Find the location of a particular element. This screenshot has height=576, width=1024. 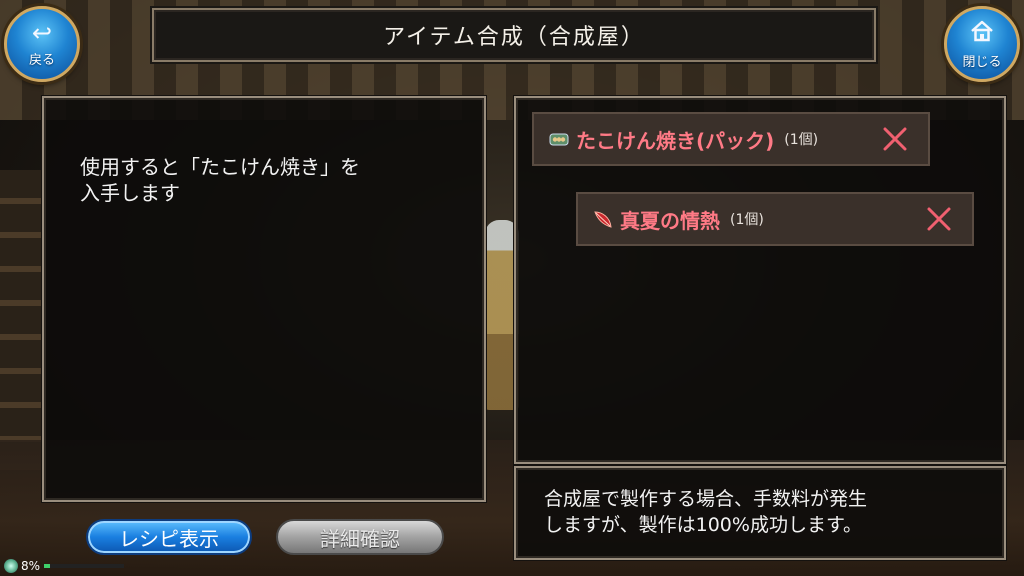

back-button: ↩ 戻る is located at coordinates (42, 44).